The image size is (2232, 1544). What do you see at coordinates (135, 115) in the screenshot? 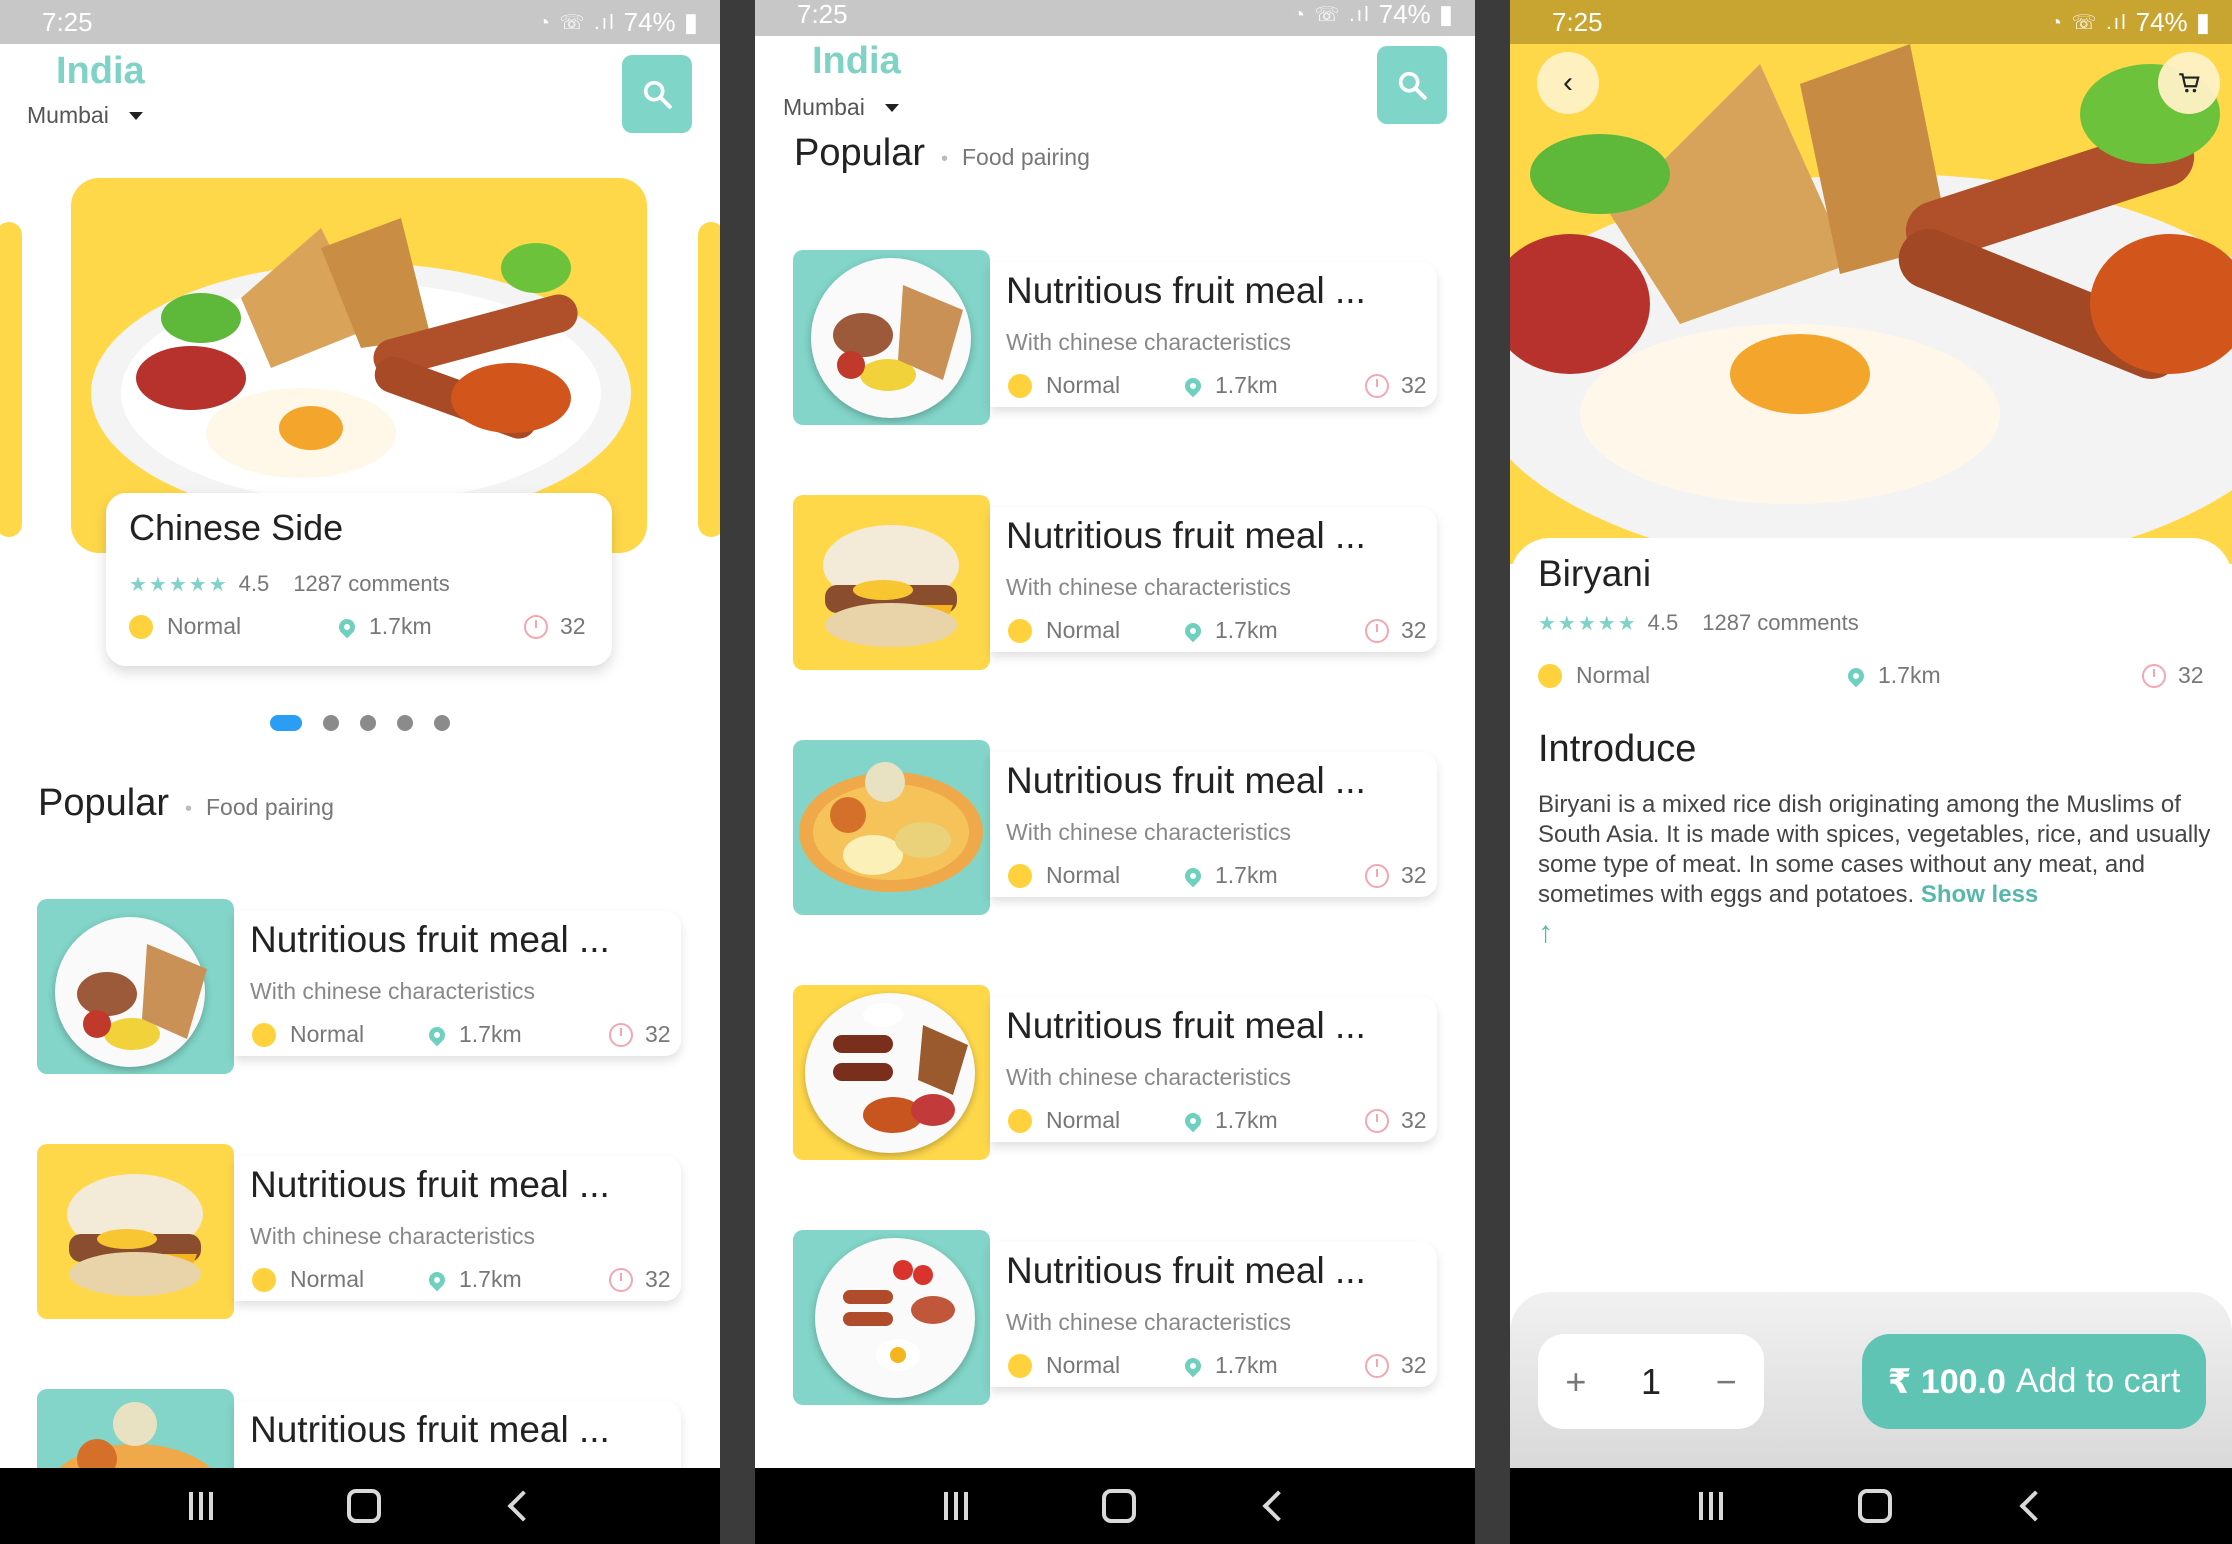
I see `caret-down-icon` at bounding box center [135, 115].